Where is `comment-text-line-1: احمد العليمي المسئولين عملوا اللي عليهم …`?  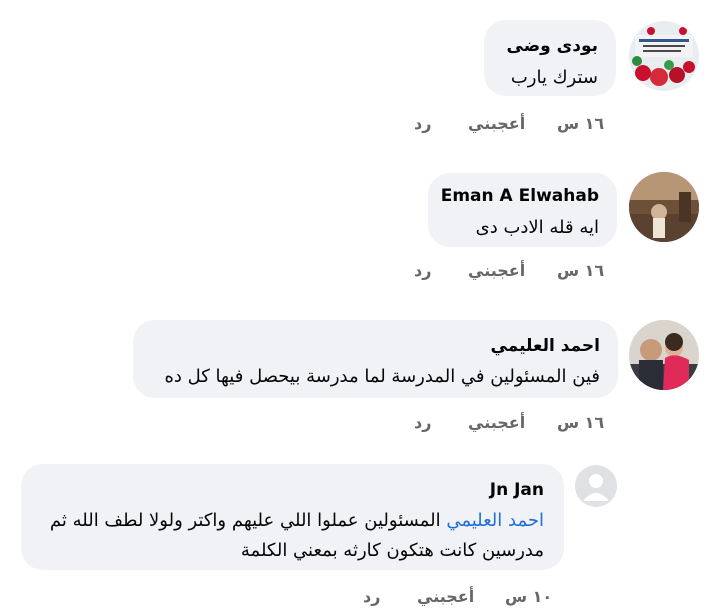
comment-text-line-1: احمد العليمي المسئولين عملوا اللي عليهم … is located at coordinates (297, 520).